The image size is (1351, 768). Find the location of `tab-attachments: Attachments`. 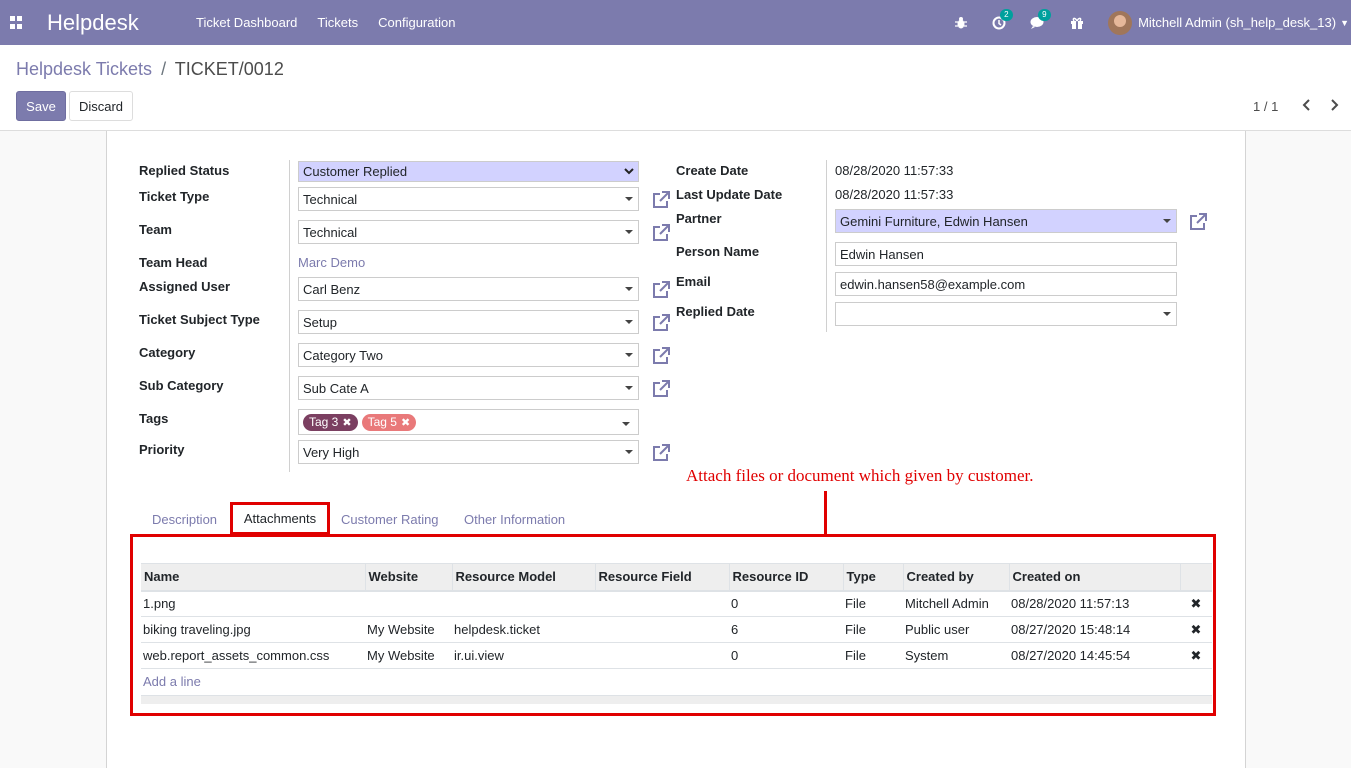

tab-attachments: Attachments is located at coordinates (280, 518).